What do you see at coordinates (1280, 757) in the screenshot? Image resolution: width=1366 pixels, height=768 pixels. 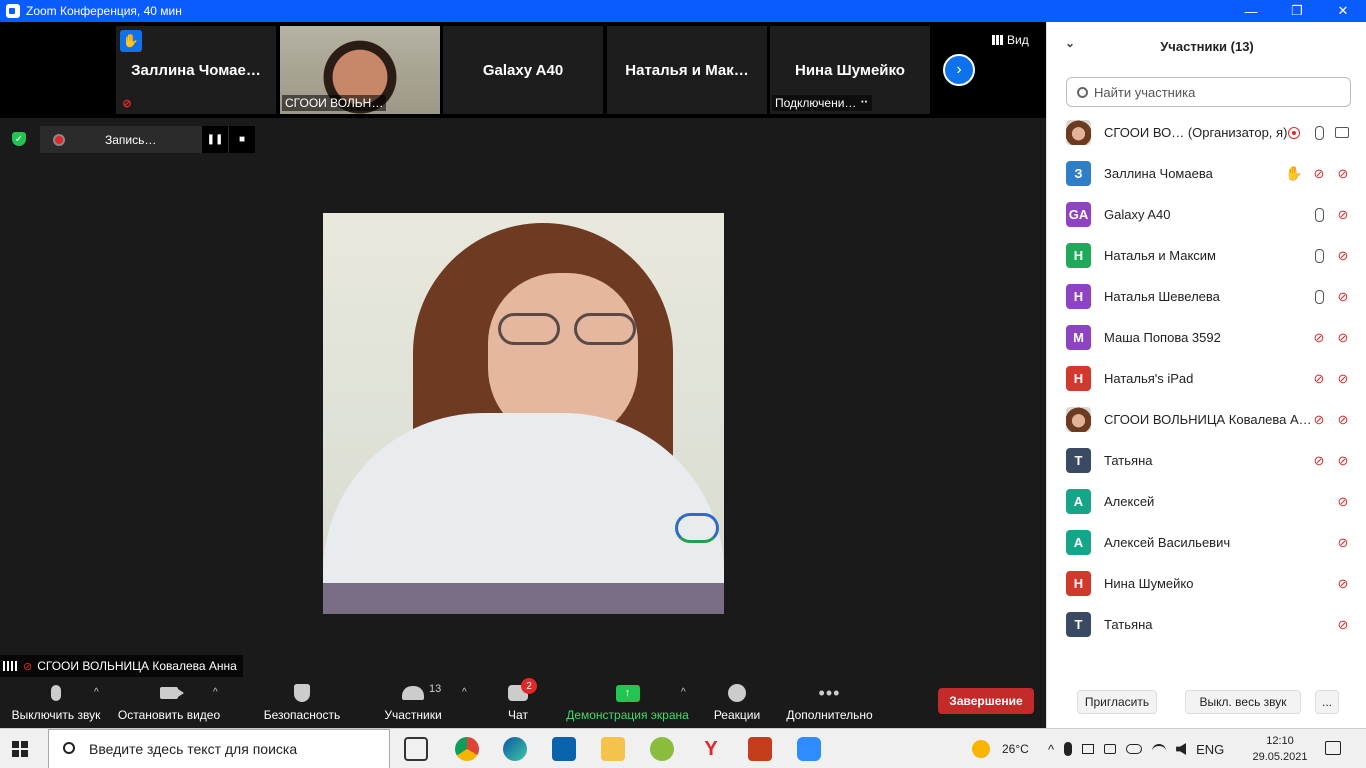 I see `clock-date: 29.05.2021` at bounding box center [1280, 757].